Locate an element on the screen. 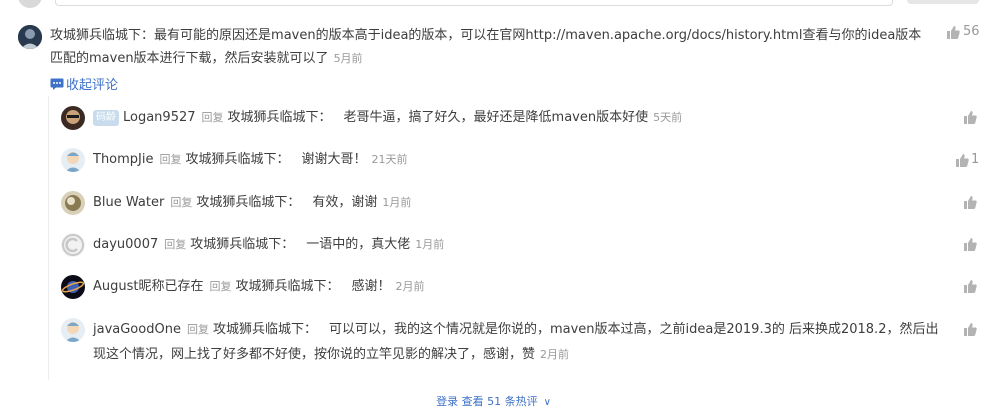 The width and height of the screenshot is (987, 407). reply-username: javaGoodOne is located at coordinates (137, 329).